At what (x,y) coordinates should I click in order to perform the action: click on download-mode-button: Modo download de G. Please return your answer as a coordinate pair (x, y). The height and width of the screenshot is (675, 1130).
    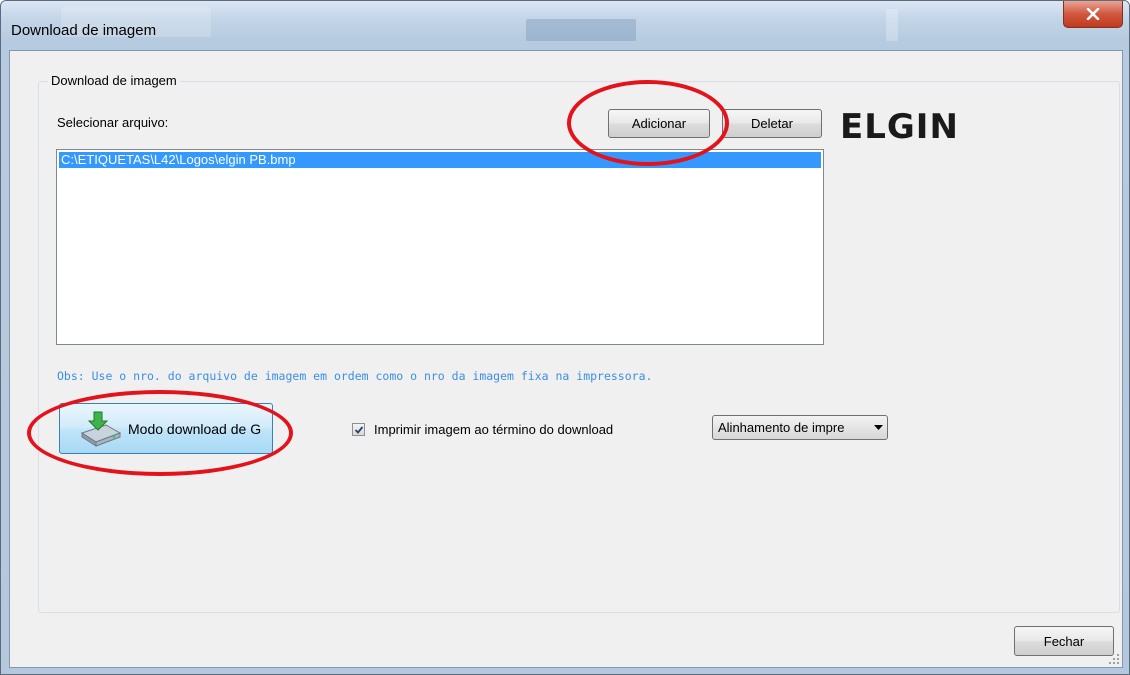
    Looking at the image, I should click on (166, 428).